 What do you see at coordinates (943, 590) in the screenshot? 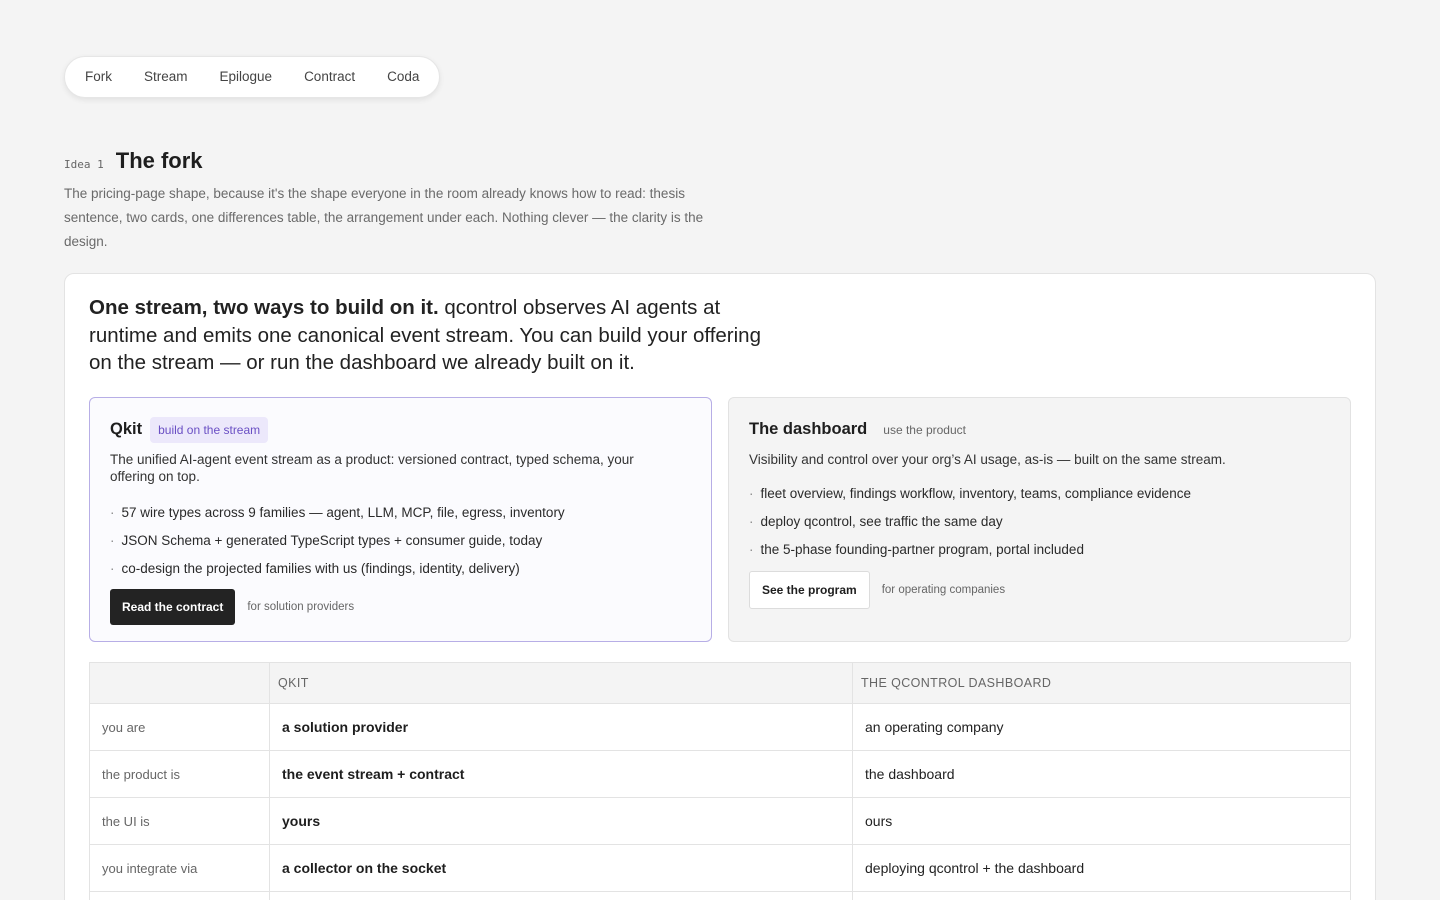
I see `dashboard-audience-note: for operating companies` at bounding box center [943, 590].